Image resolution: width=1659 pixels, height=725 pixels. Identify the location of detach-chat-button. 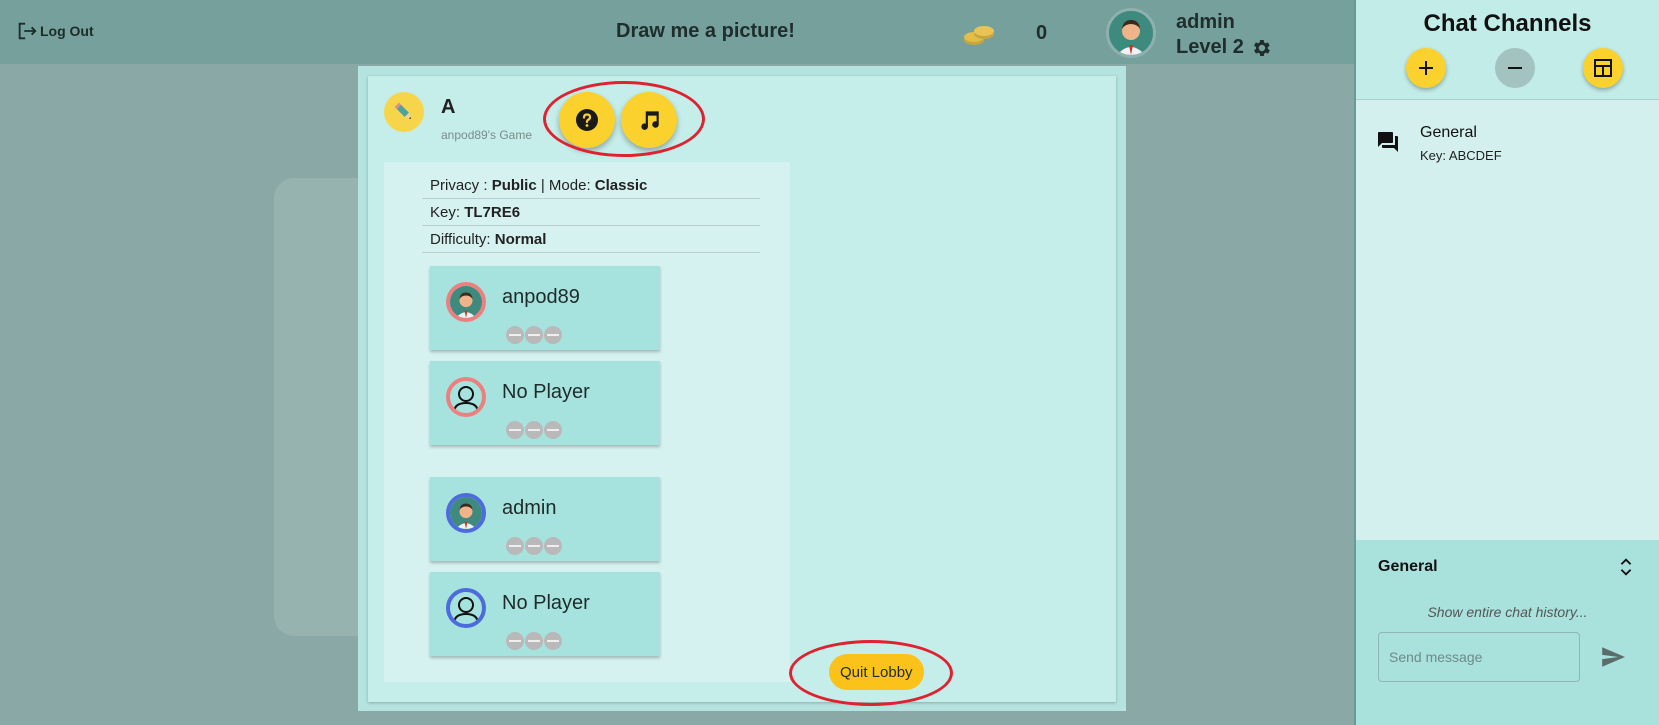
(1603, 68).